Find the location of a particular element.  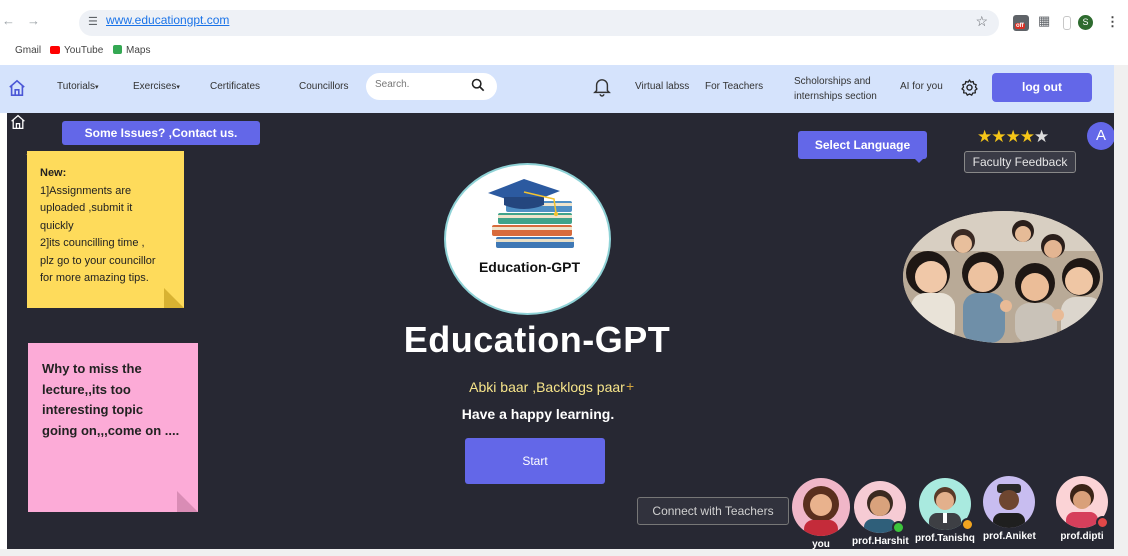

away-status-dot is located at coordinates (967, 524).